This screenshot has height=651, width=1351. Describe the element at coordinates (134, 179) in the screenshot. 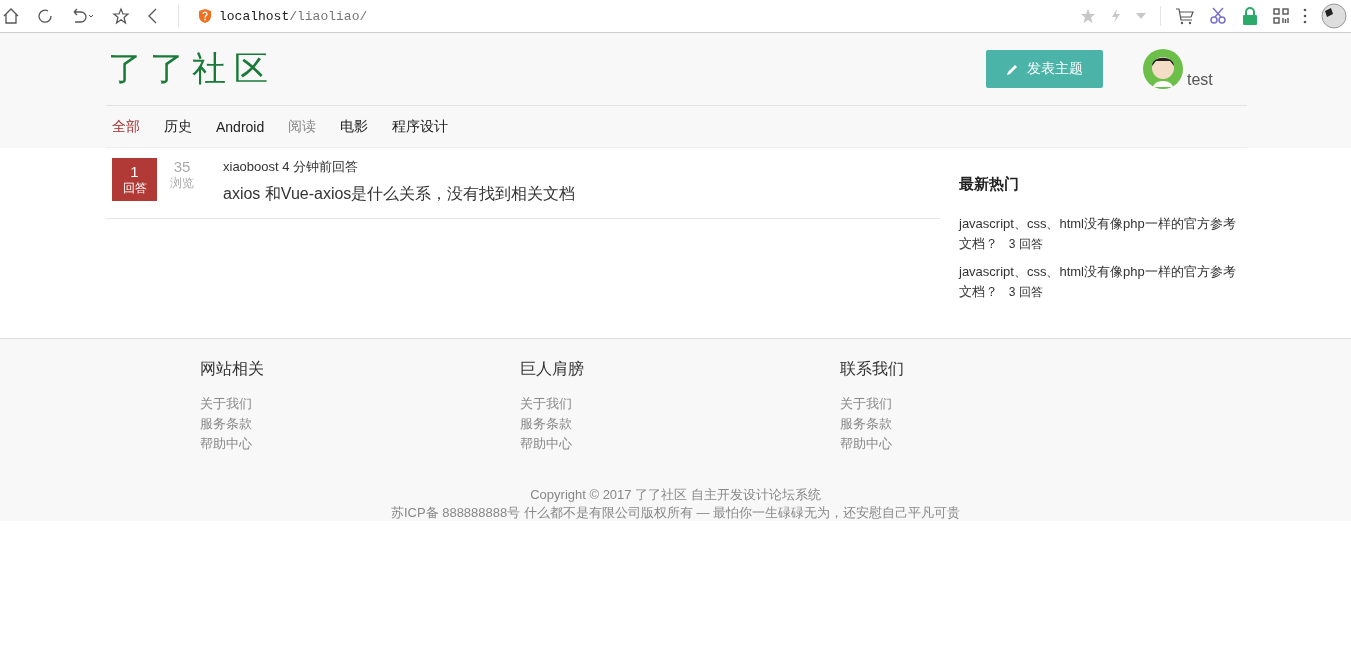

I see `answer-count-badge: 1 回答` at that location.